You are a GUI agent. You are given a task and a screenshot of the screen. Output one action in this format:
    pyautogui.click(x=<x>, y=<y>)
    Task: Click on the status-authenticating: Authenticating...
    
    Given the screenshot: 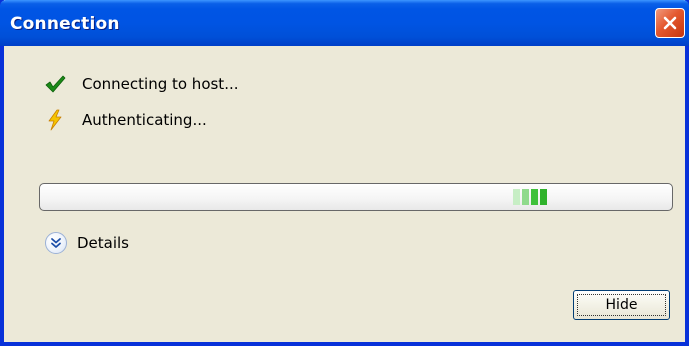 What is the action you would take?
    pyautogui.click(x=125, y=120)
    